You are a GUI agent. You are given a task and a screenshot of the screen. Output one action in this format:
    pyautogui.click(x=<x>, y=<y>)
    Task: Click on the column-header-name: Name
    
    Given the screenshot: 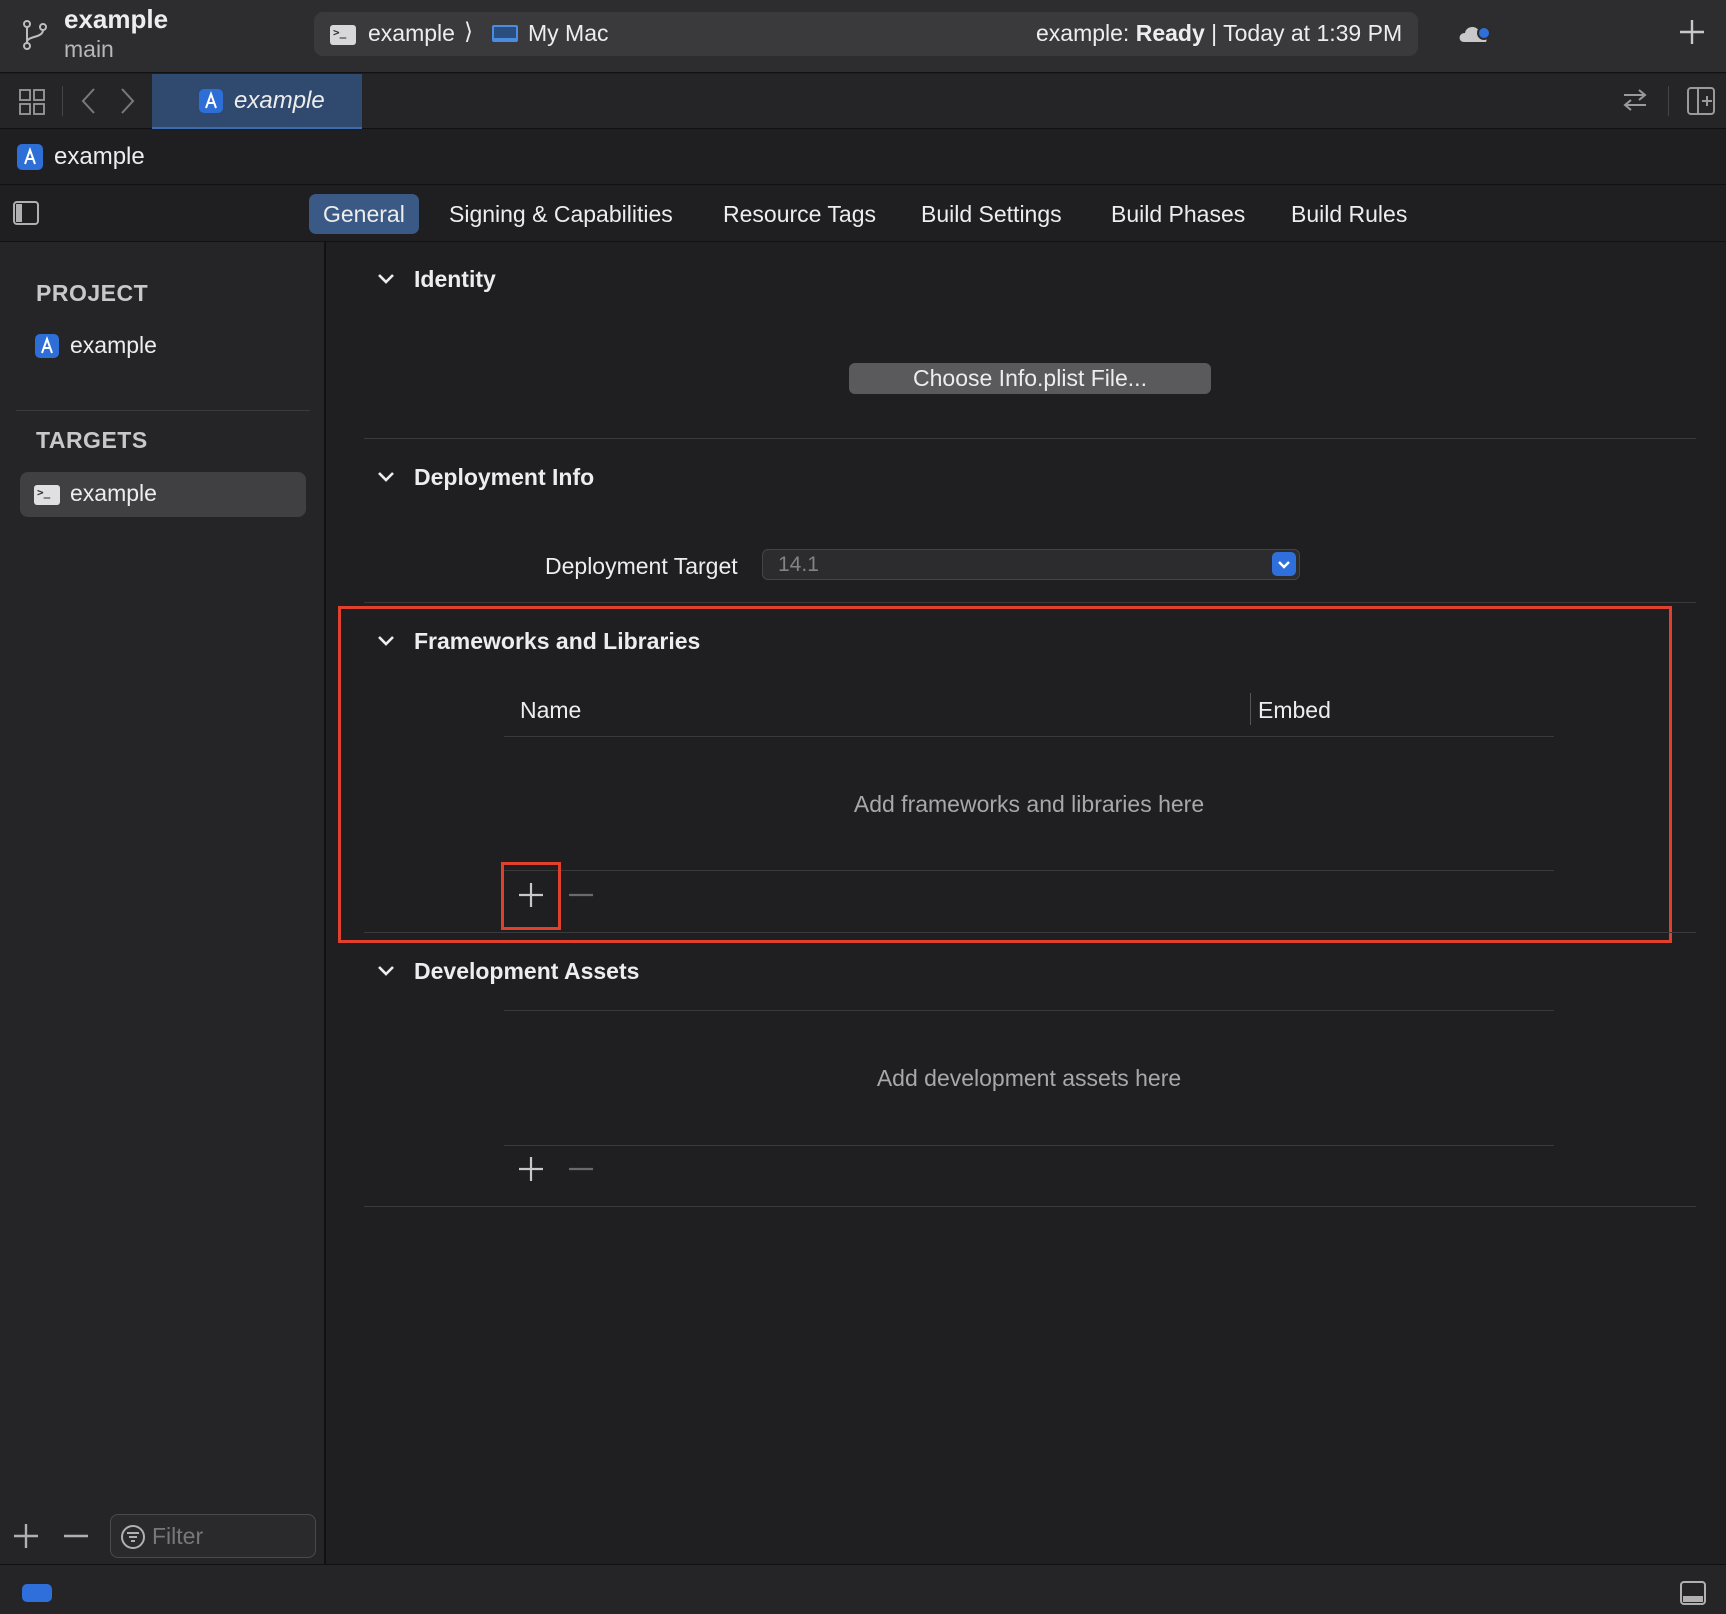 What is the action you would take?
    pyautogui.click(x=550, y=710)
    